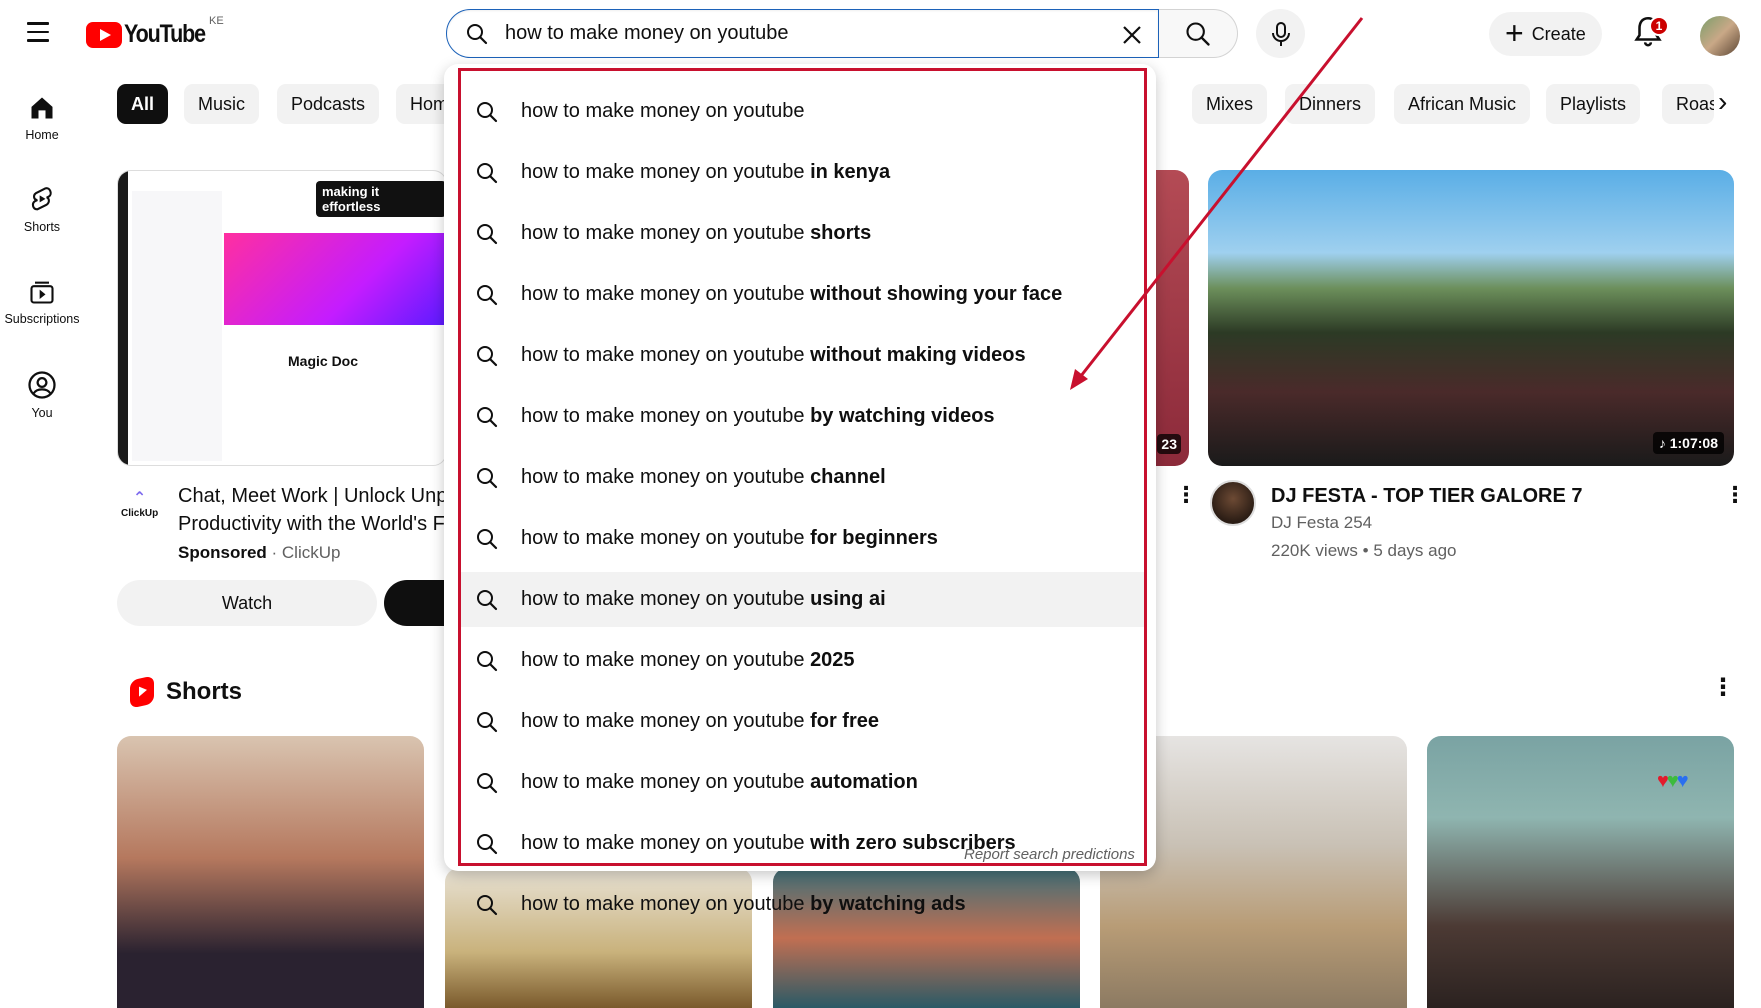  What do you see at coordinates (888, 904) in the screenshot?
I see `suggestion-completion-text: by watching ads` at bounding box center [888, 904].